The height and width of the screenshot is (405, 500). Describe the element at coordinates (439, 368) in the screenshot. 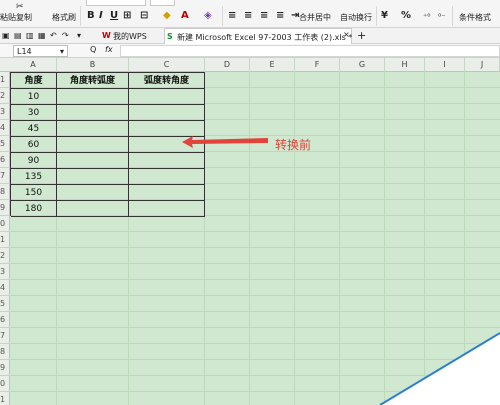

I see `page-curl-decoration` at that location.